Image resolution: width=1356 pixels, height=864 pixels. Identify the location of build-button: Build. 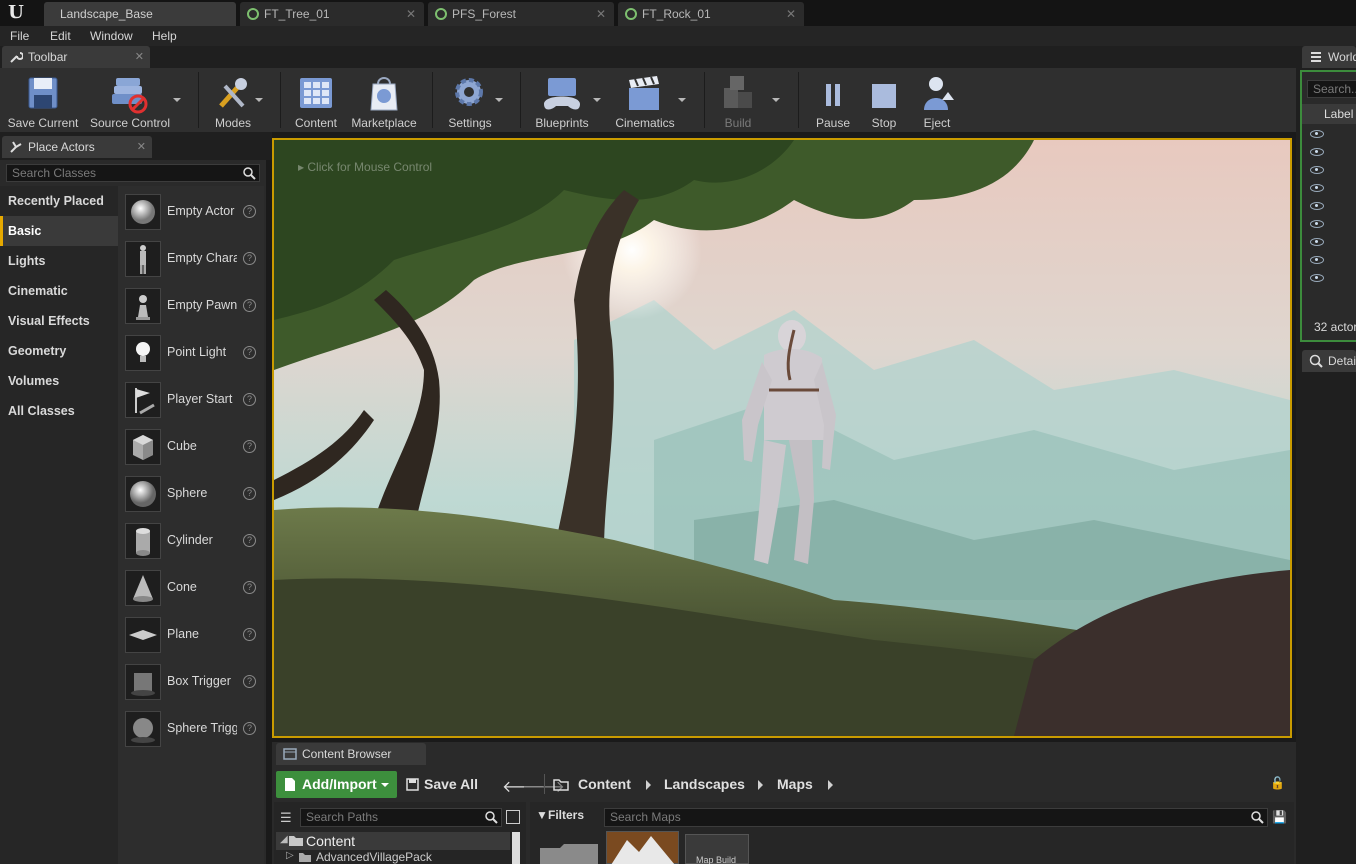
(738, 101).